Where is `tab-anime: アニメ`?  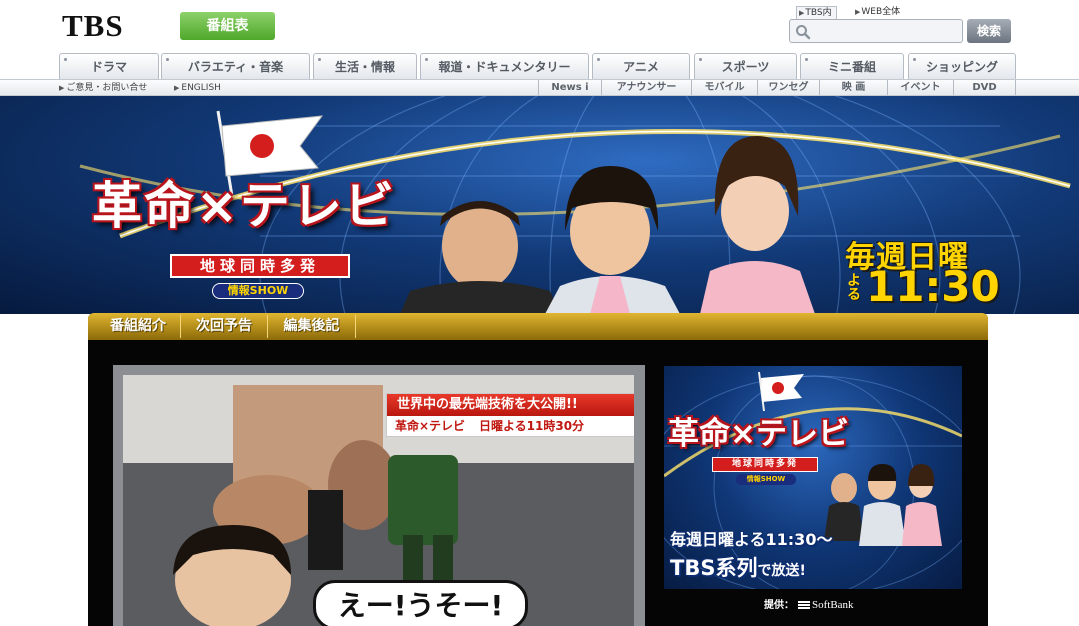 tab-anime: アニメ is located at coordinates (641, 66).